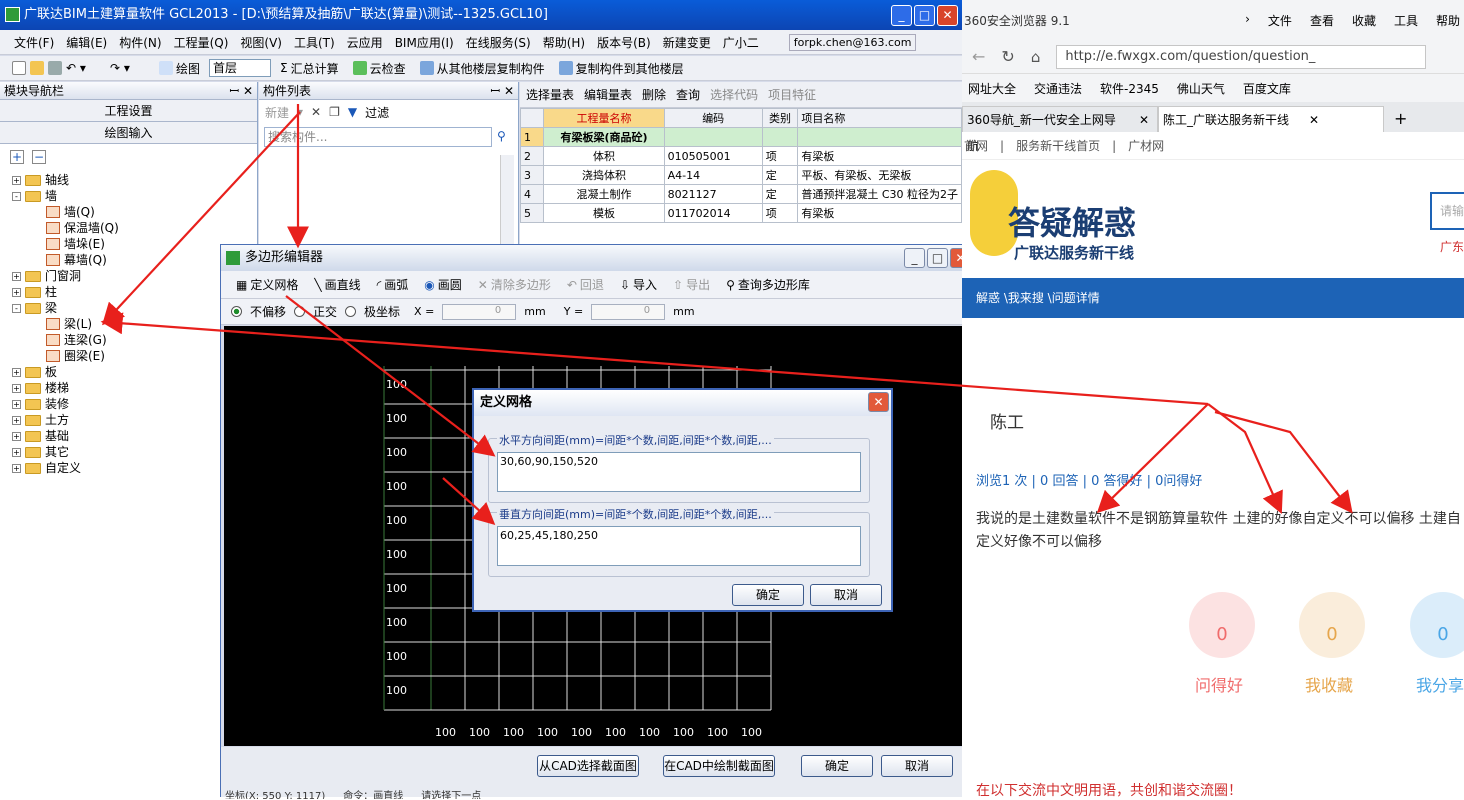 This screenshot has width=1464, height=800. Describe the element at coordinates (240, 68) in the screenshot. I see `floor-select: 首层` at that location.